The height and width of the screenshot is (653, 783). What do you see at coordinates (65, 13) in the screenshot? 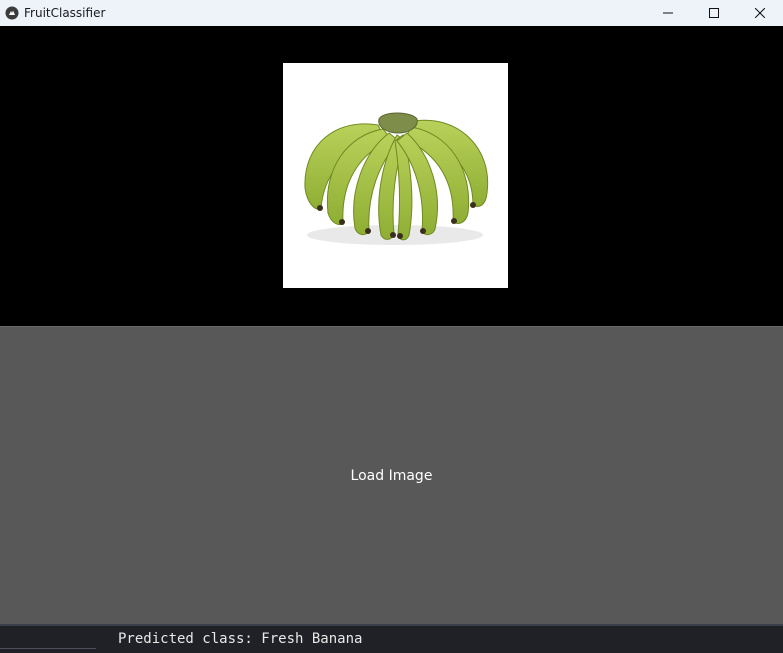
I see `window-title: FruitClassifier` at bounding box center [65, 13].